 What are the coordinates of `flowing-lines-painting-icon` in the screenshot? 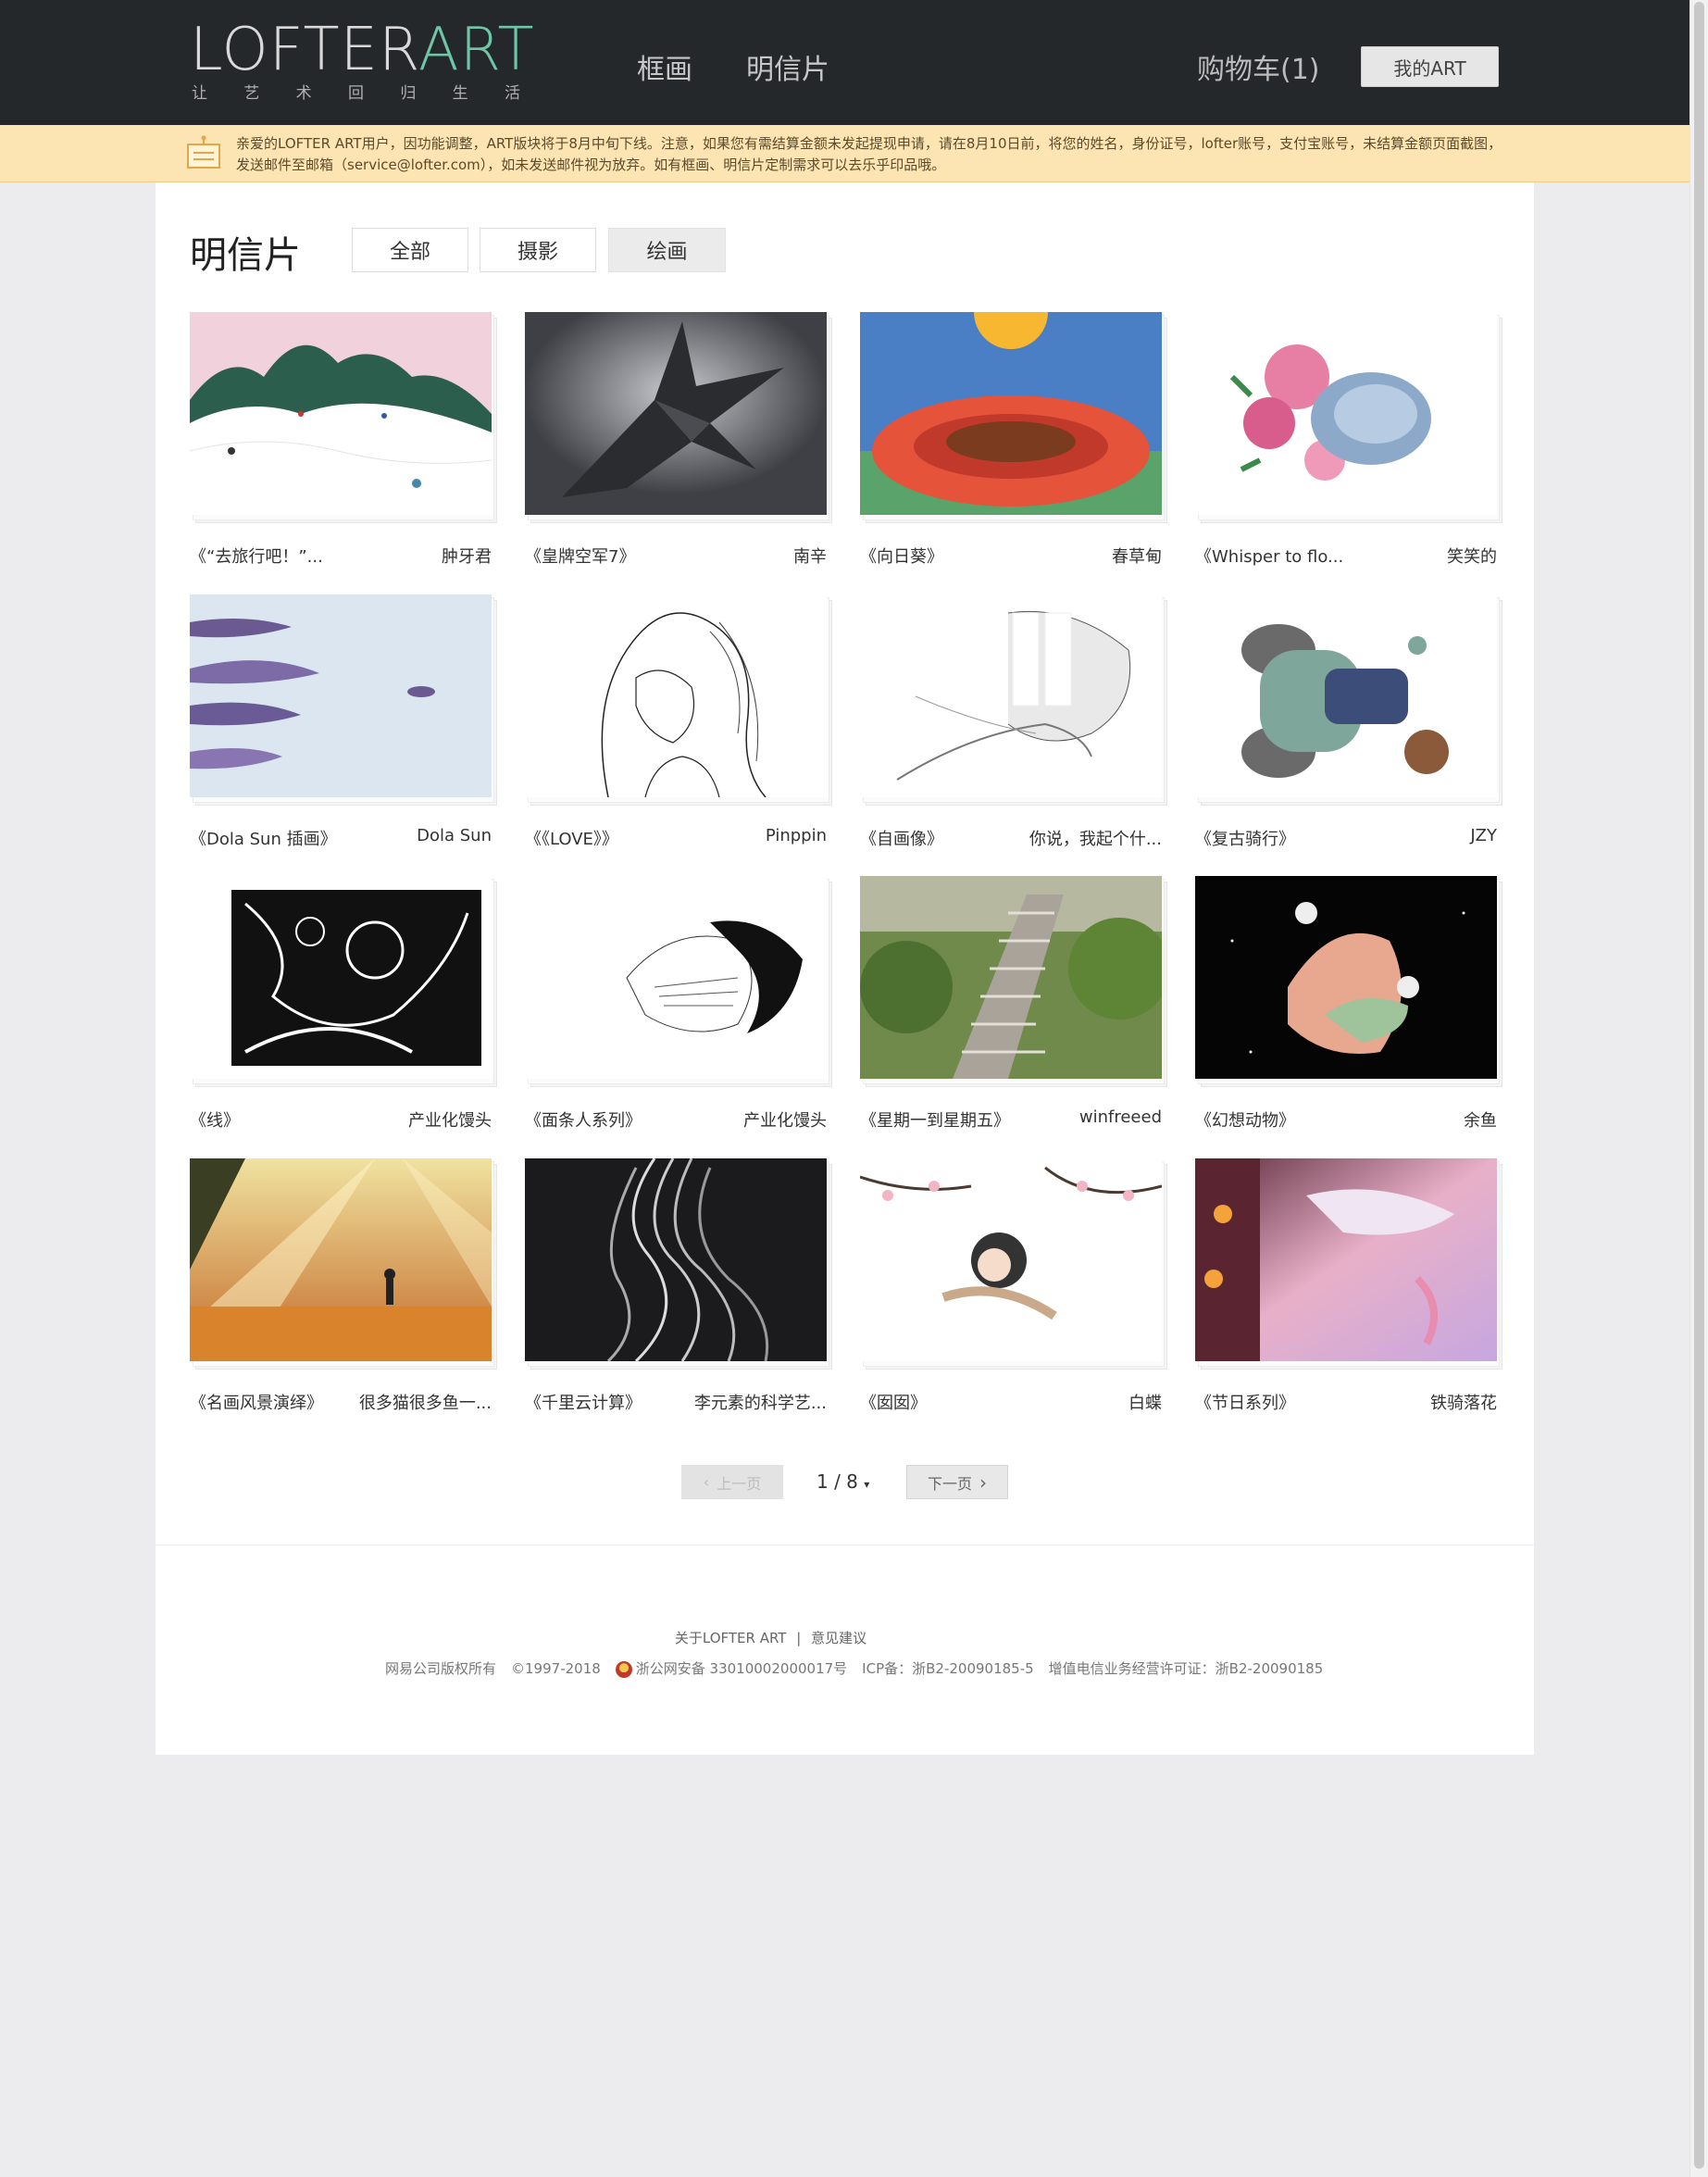 It's located at (676, 1259).